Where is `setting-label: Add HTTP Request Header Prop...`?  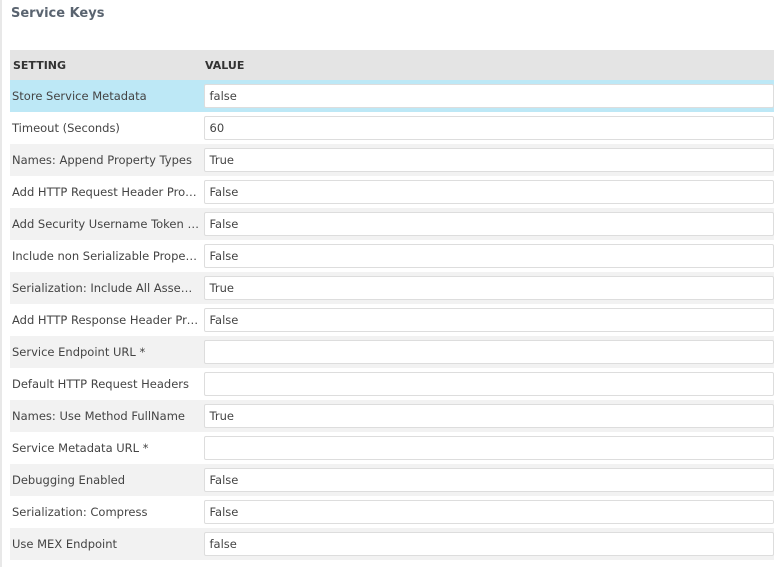 setting-label: Add HTTP Request Header Prop... is located at coordinates (106, 192).